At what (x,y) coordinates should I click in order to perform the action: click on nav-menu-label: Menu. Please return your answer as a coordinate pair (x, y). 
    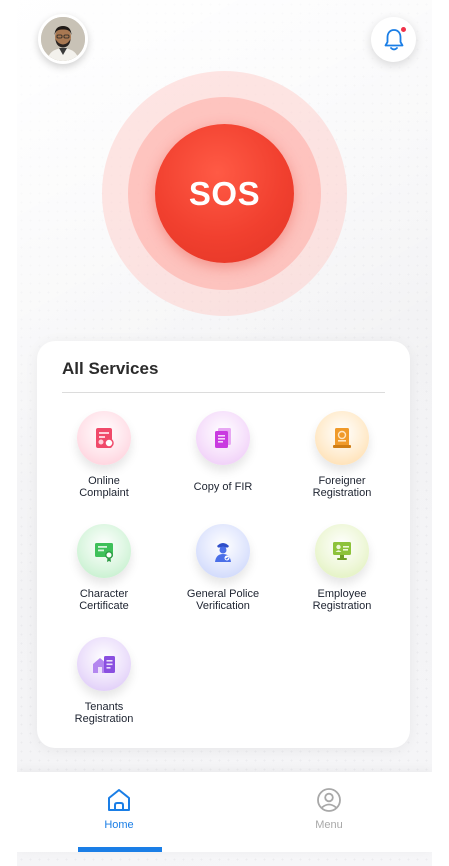
    Looking at the image, I should click on (329, 825).